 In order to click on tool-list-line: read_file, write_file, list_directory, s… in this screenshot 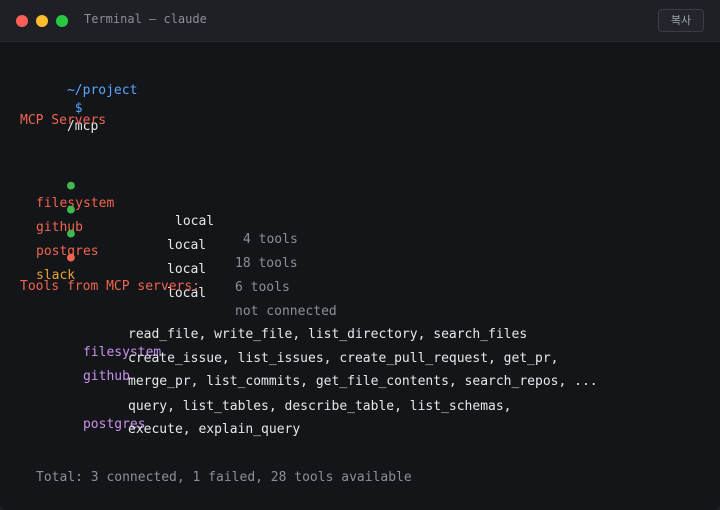, I will do `click(328, 334)`.